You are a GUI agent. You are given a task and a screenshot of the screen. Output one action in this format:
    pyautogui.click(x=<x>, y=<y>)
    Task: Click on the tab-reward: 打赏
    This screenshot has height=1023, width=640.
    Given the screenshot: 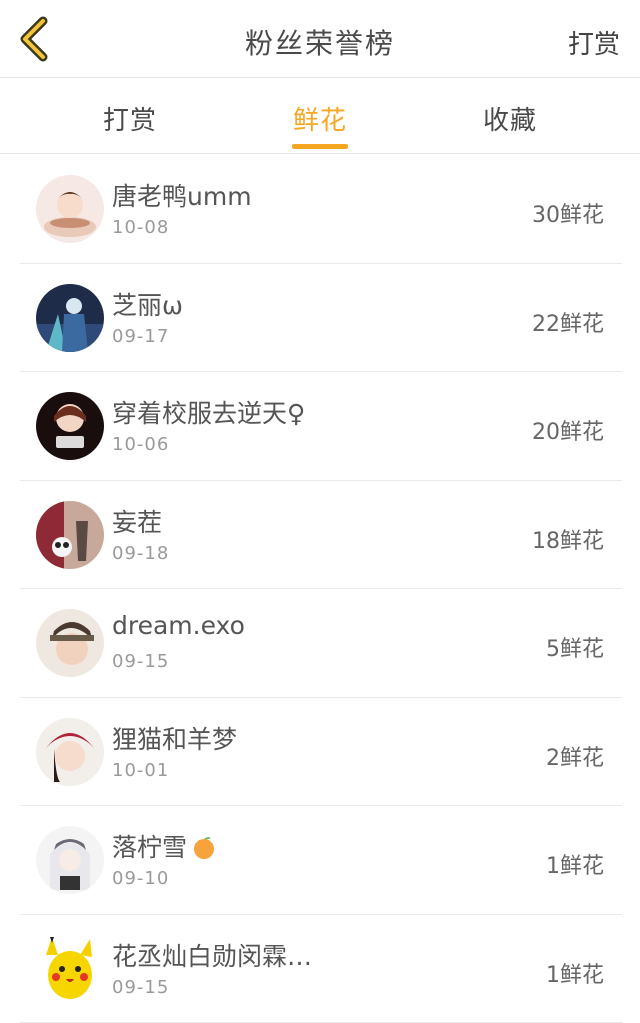 What is the action you would take?
    pyautogui.click(x=130, y=118)
    